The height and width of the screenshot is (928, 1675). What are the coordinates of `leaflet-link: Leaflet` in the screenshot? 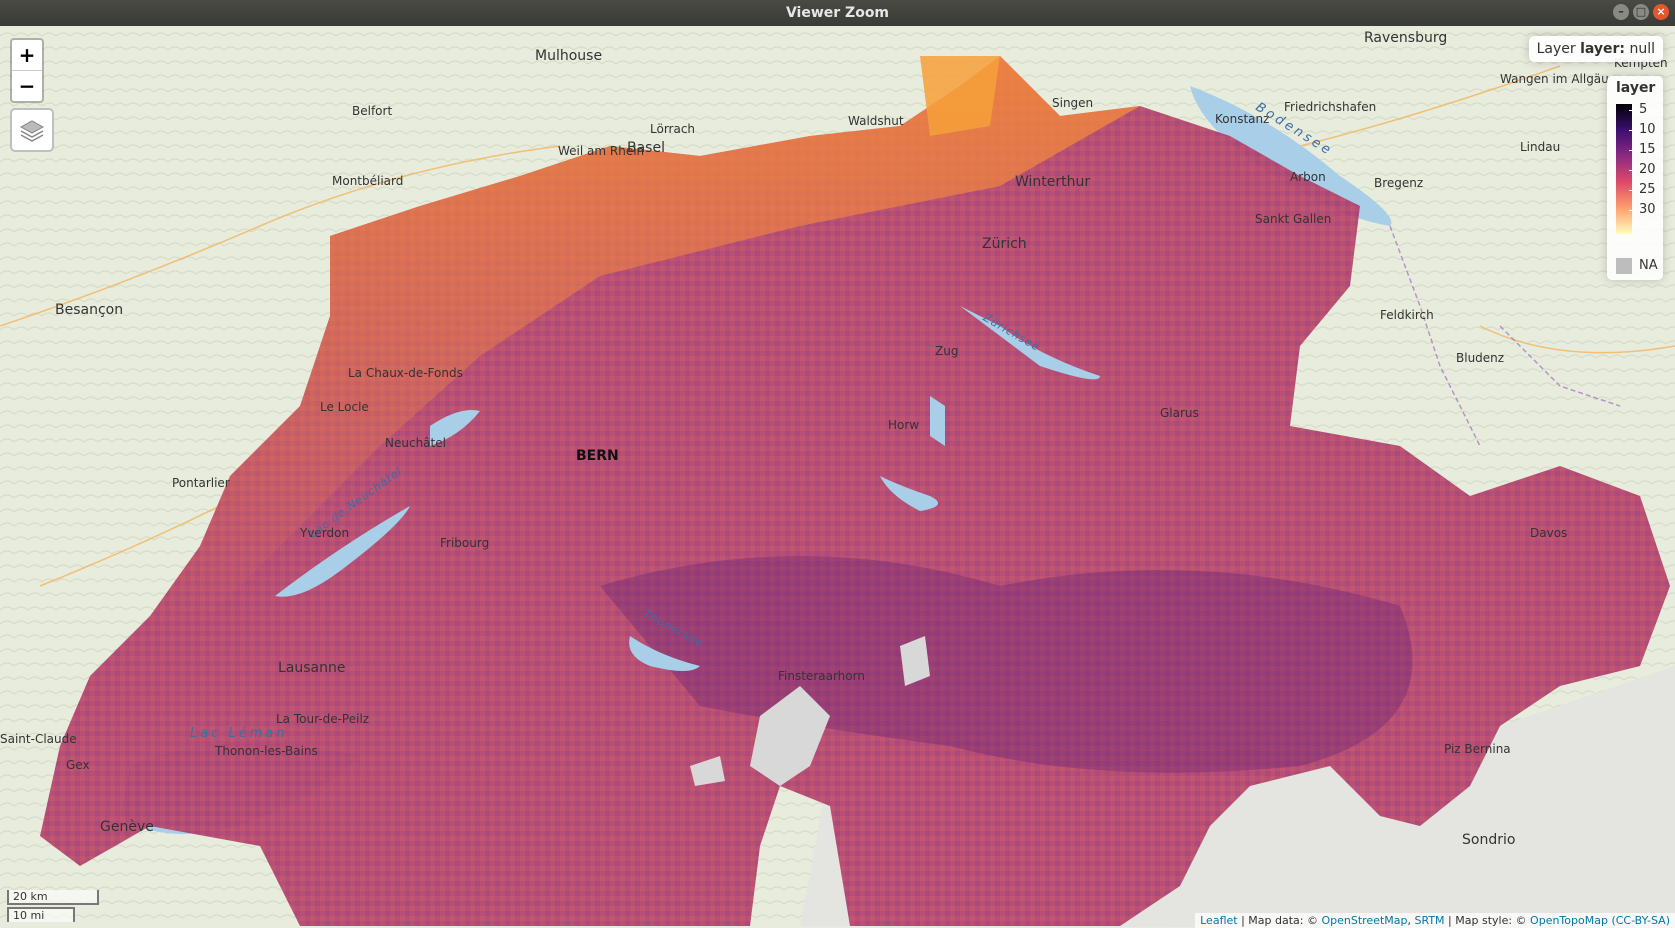 It's located at (1218, 920).